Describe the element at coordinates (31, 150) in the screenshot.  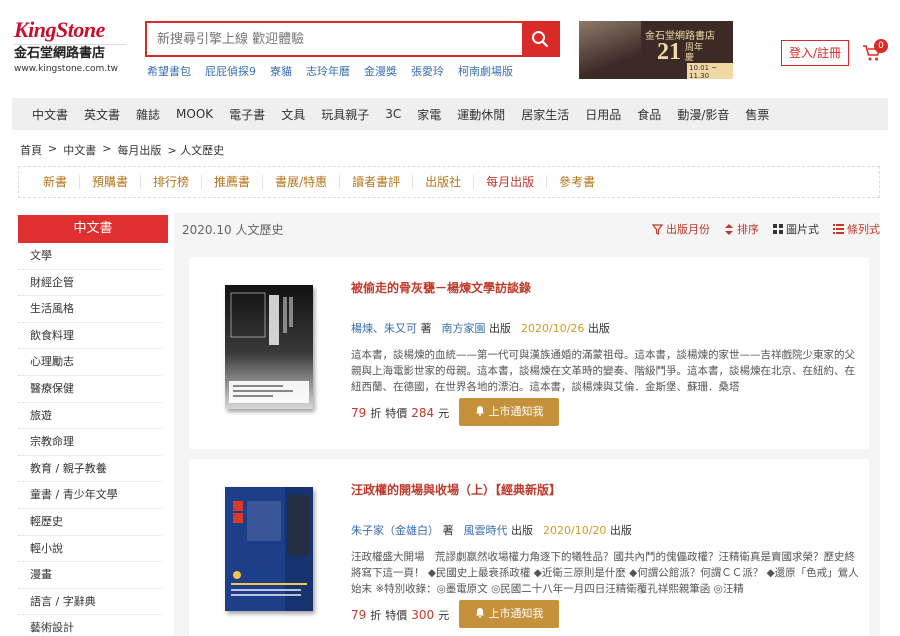
I see `breadcrumb-home: 首頁` at that location.